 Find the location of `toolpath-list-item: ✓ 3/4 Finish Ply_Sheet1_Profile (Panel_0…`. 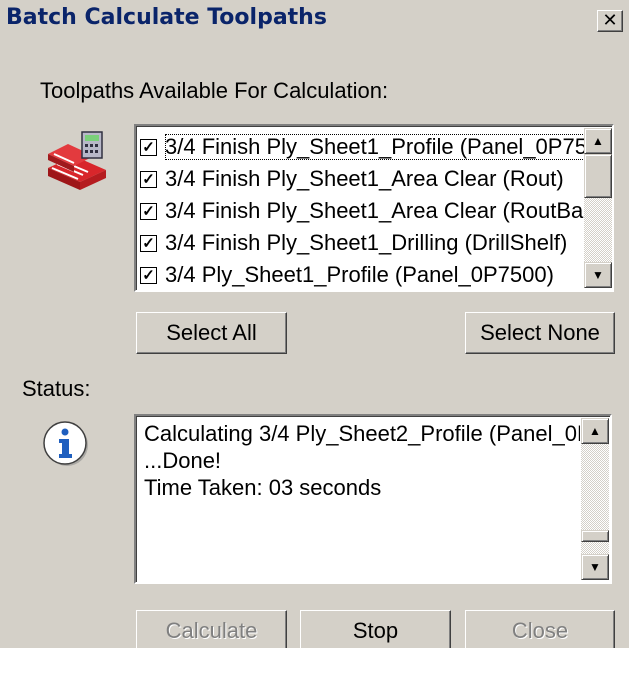

toolpath-list-item: ✓ 3/4 Finish Ply_Sheet1_Profile (Panel_0… is located at coordinates (362, 147).